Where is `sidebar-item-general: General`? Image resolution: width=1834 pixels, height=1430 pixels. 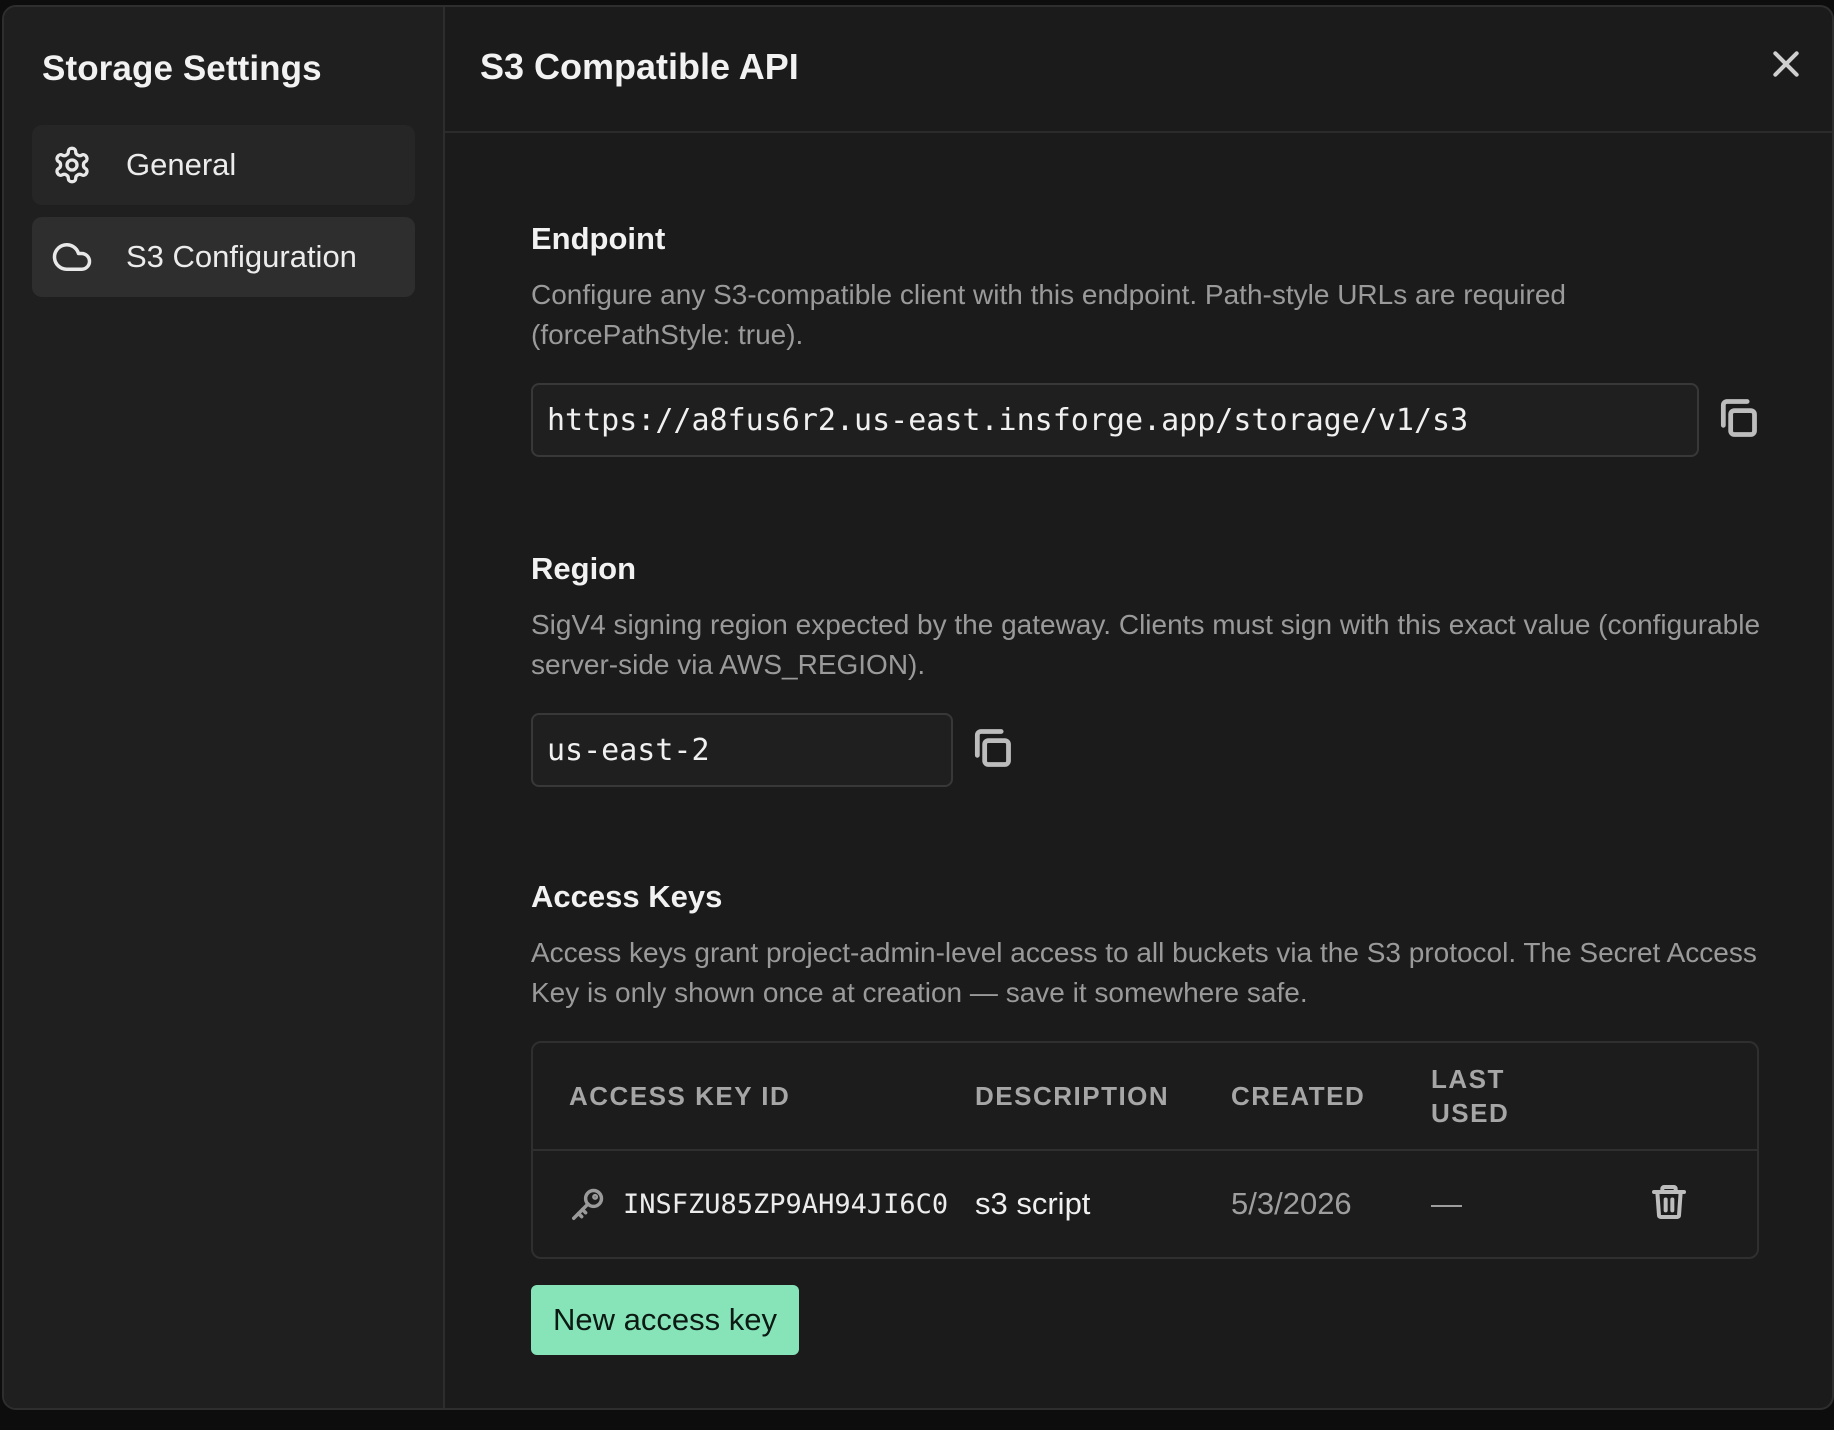
sidebar-item-general: General is located at coordinates (223, 165).